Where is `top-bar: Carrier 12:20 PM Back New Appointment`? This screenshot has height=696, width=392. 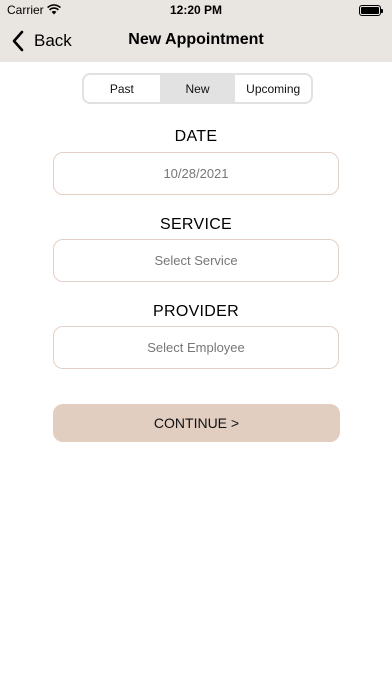
top-bar: Carrier 12:20 PM Back New Appointment is located at coordinates (196, 31).